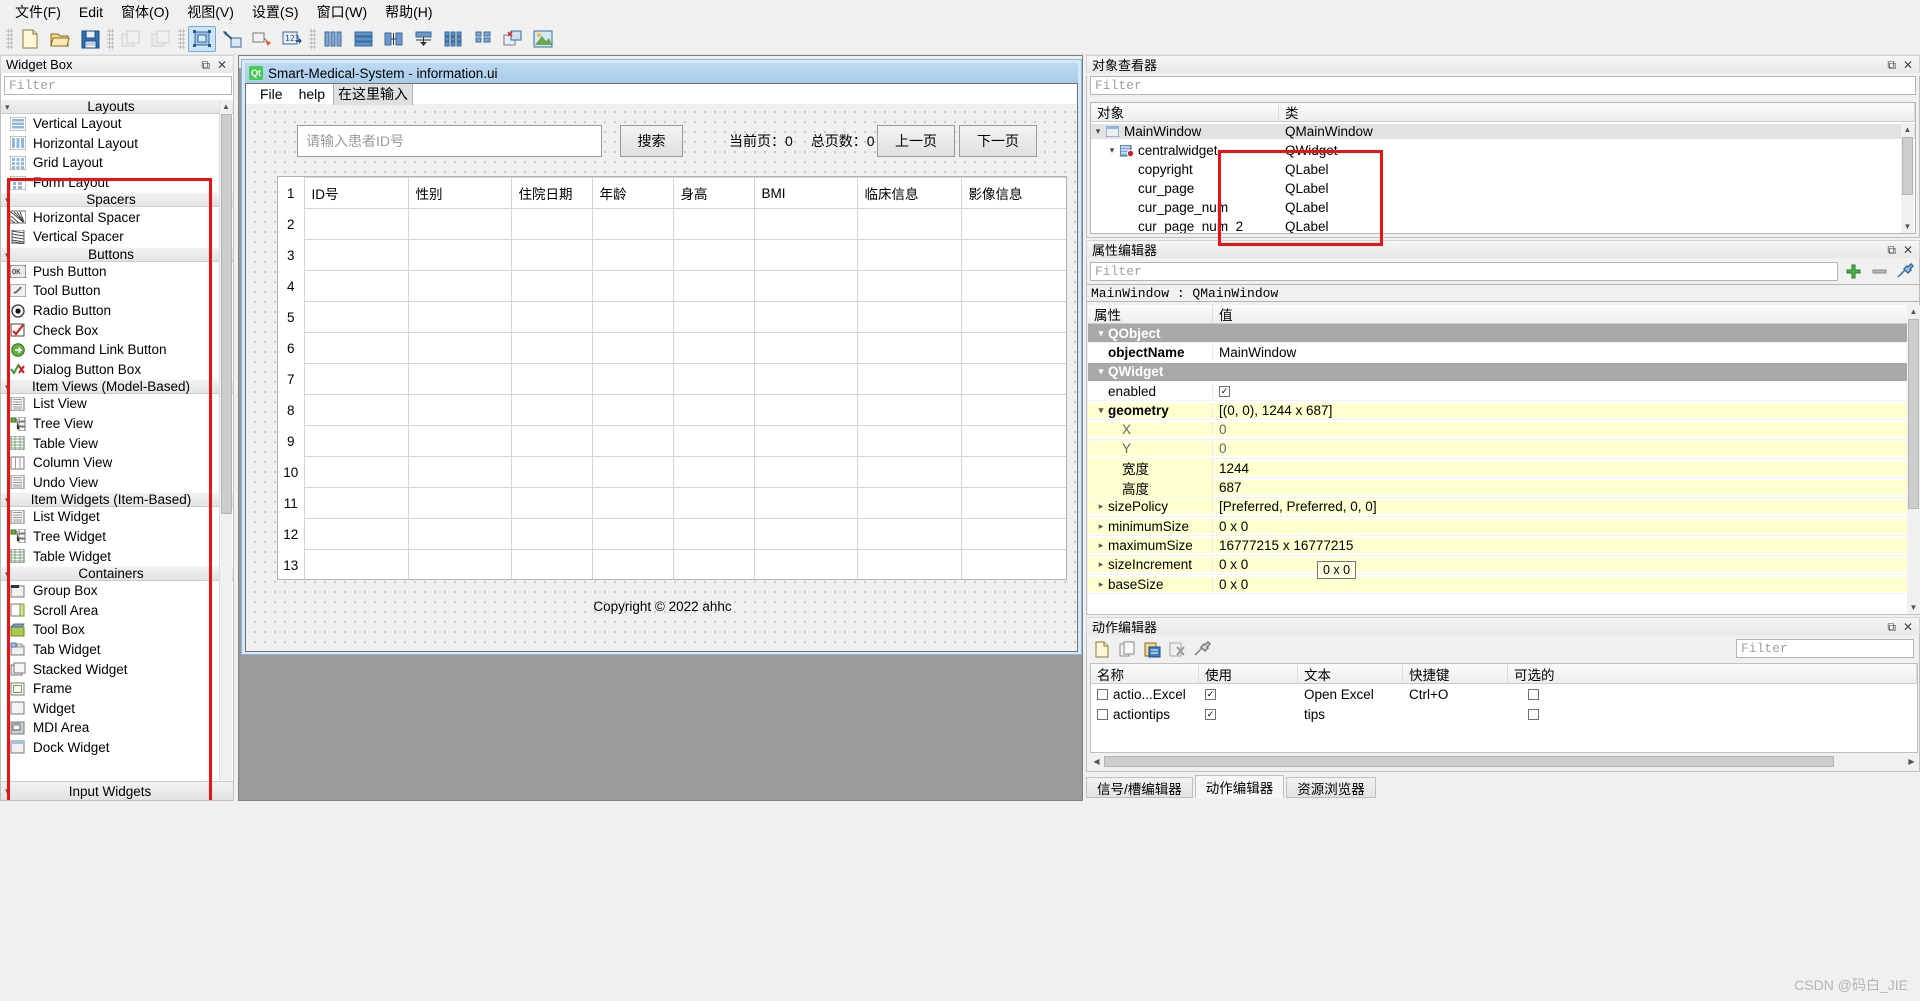  I want to click on property-group-qobject: ▾ QObject, so click(1504, 334).